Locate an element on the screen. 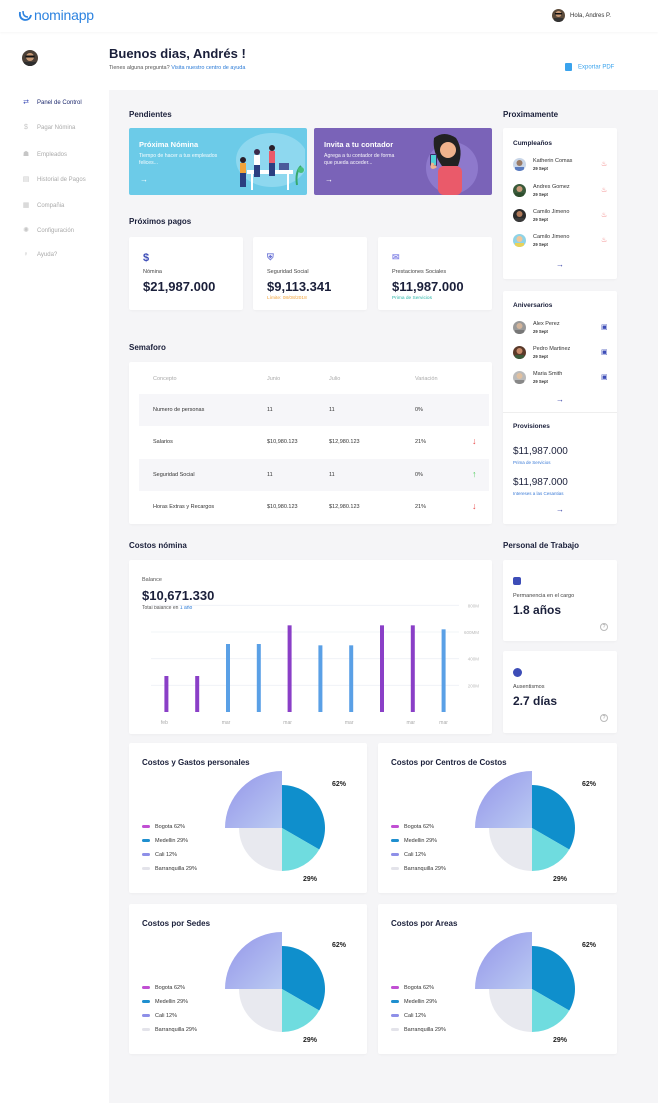  payment-note: Prima de Servicios is located at coordinates (412, 298).